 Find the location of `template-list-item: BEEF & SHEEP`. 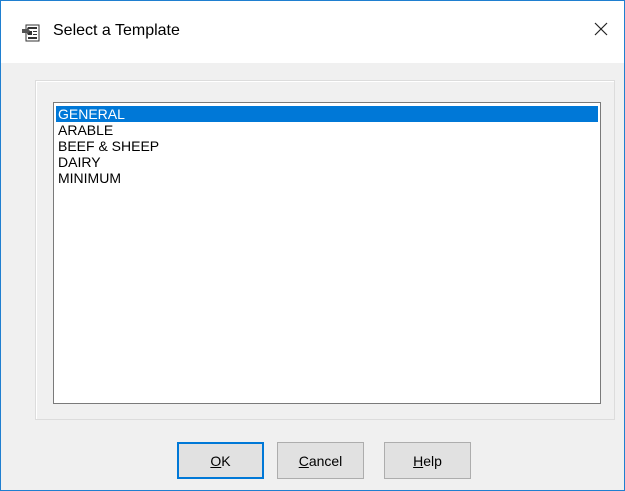

template-list-item: BEEF & SHEEP is located at coordinates (327, 146).